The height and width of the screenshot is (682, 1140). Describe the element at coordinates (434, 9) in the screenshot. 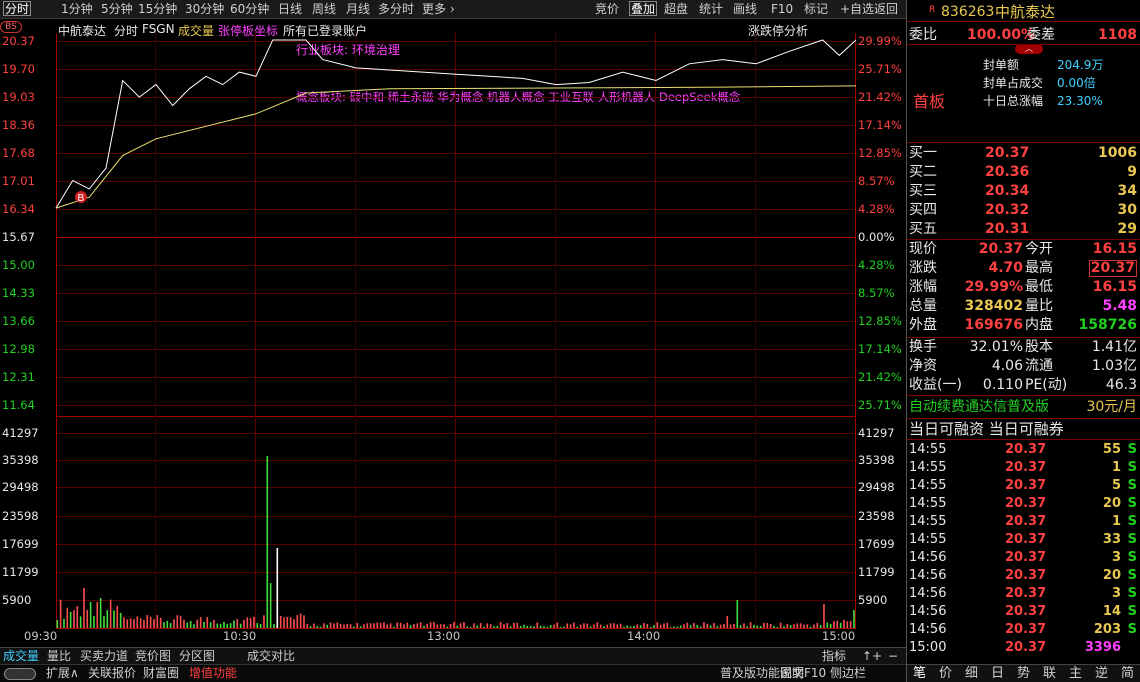

I see `period-tab-10: 更多` at that location.